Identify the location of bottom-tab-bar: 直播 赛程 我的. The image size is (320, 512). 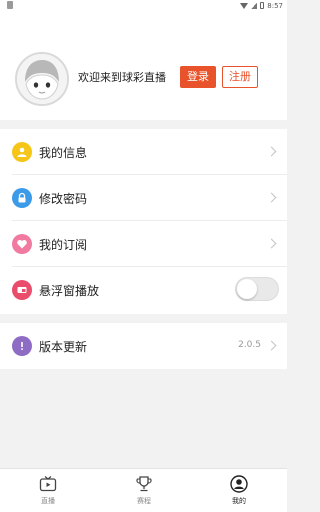
(143, 490).